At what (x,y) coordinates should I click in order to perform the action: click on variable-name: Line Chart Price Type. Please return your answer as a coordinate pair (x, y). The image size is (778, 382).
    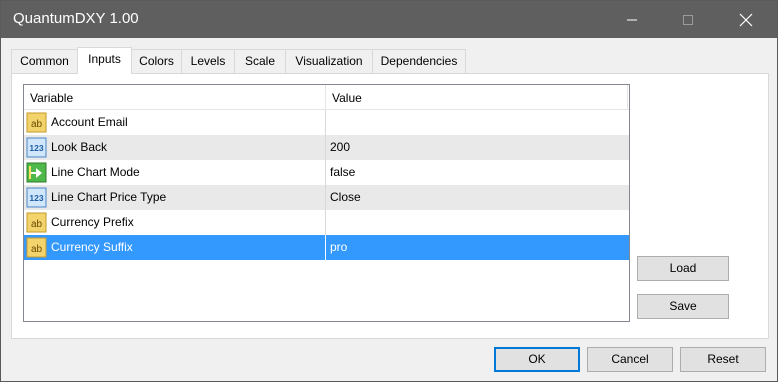
    Looking at the image, I should click on (109, 197).